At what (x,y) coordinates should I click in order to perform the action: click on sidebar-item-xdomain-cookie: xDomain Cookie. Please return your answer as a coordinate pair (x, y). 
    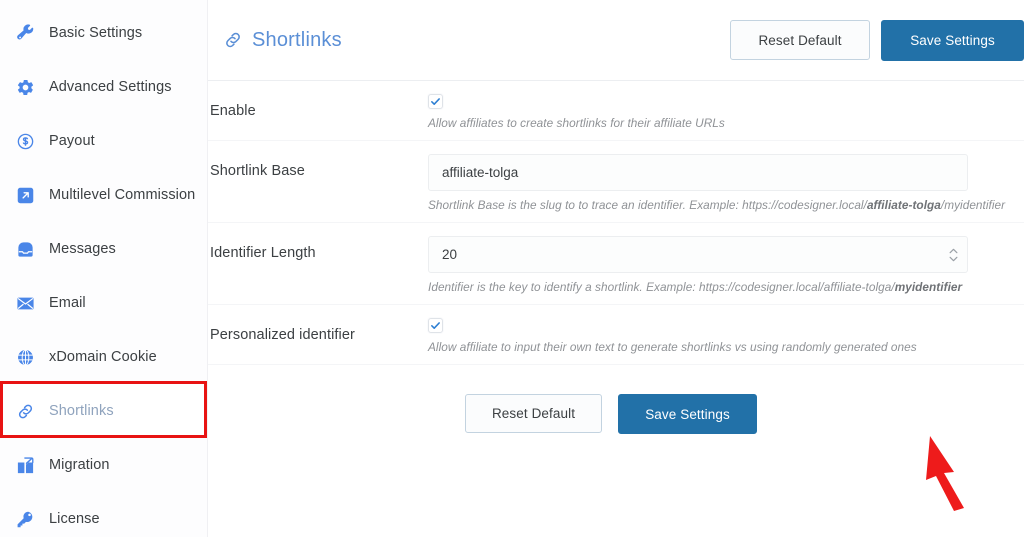
    Looking at the image, I should click on (103, 357).